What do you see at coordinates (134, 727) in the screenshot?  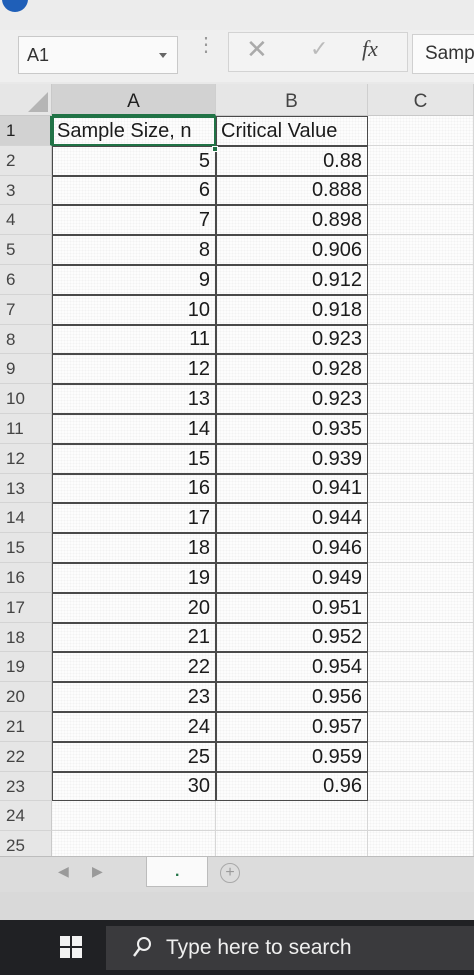 I see `cell-a: 24` at bounding box center [134, 727].